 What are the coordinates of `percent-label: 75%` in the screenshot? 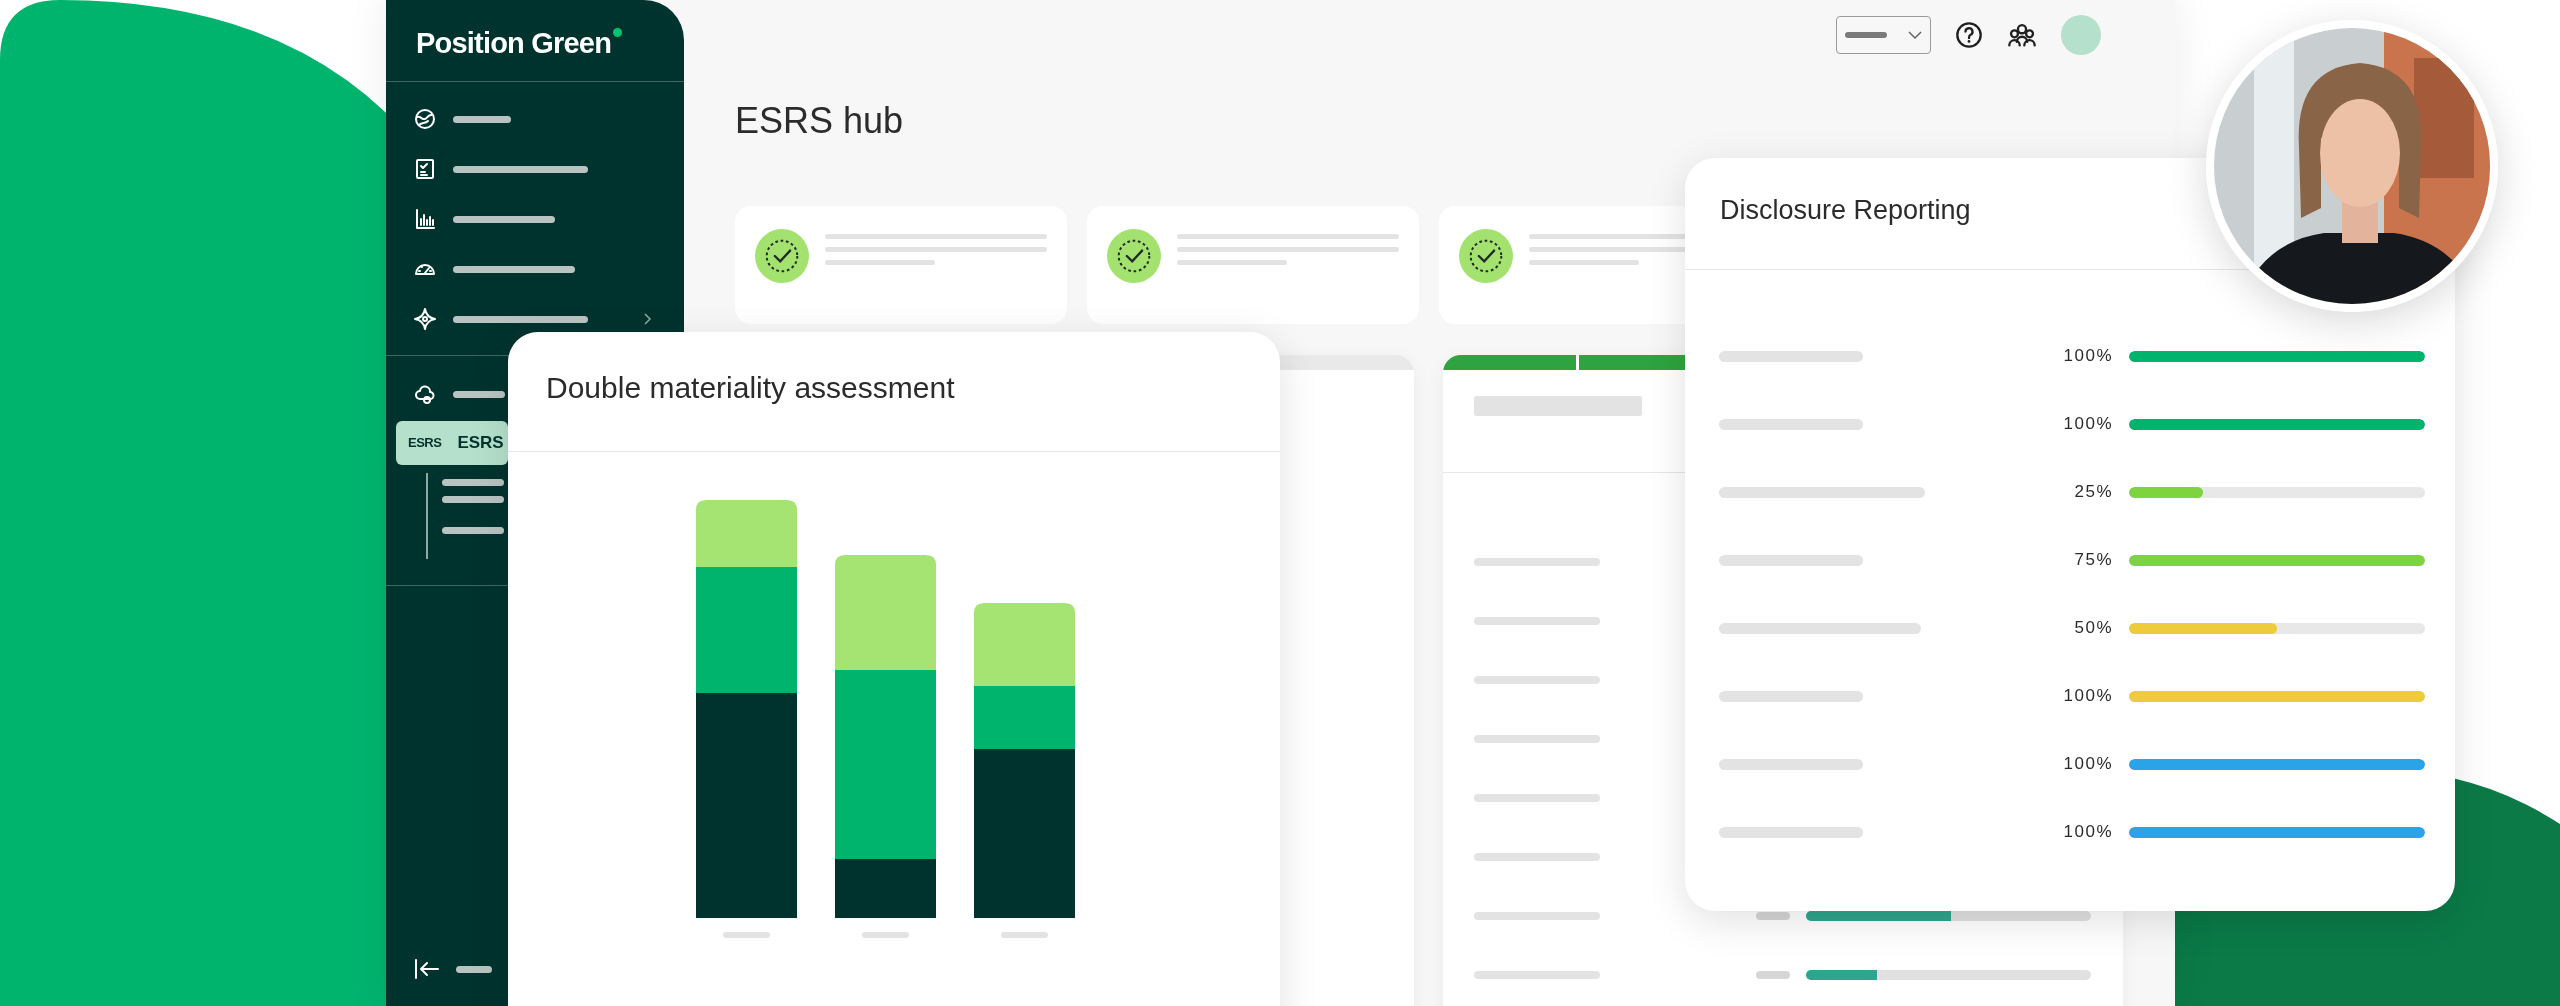 It's located at (2093, 560).